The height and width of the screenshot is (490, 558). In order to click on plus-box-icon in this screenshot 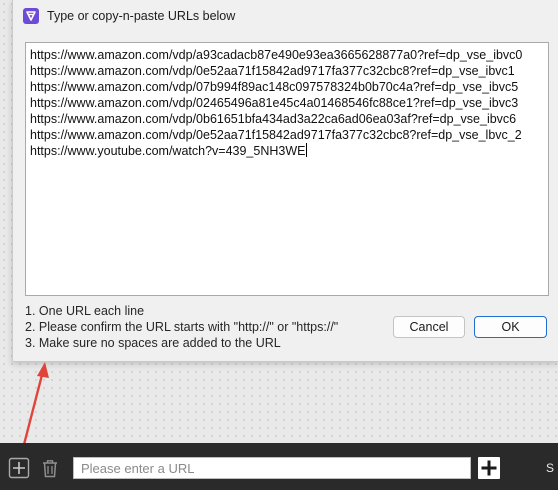, I will do `click(19, 468)`.